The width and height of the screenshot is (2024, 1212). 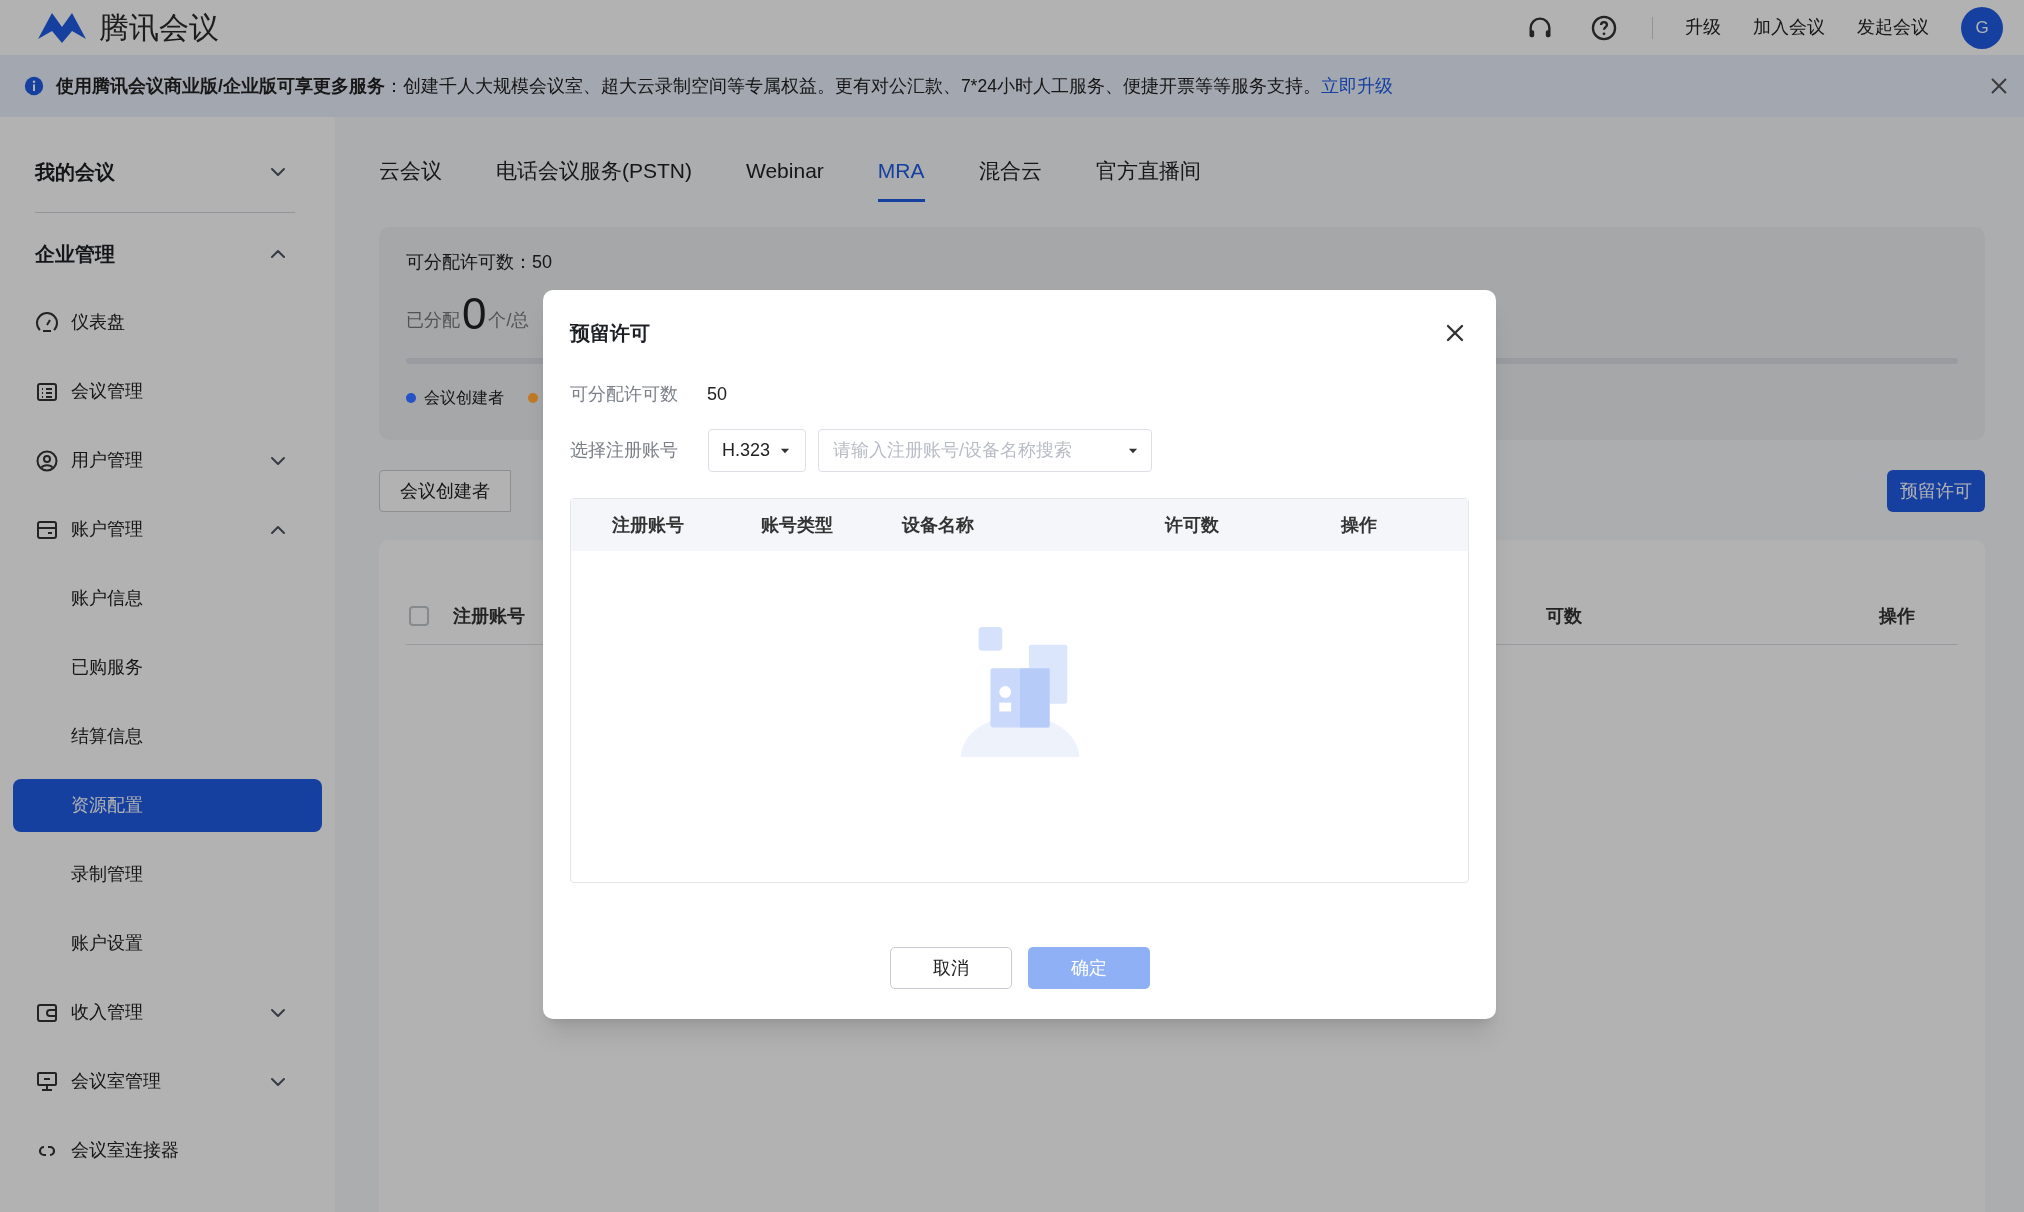 I want to click on logo-text: 腾讯会议, so click(x=159, y=28).